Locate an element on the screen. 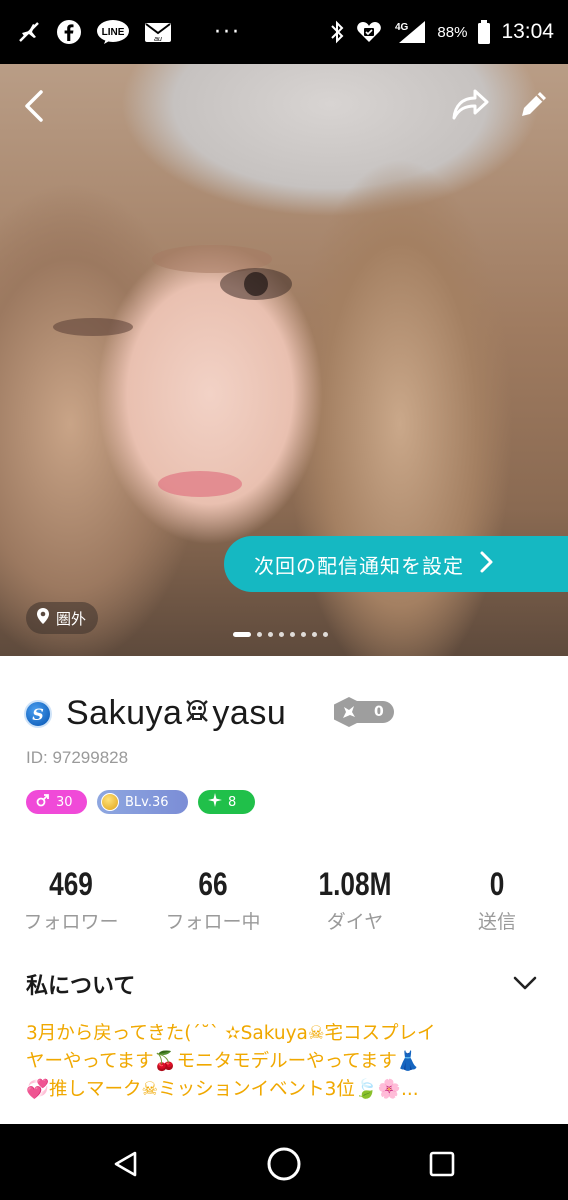 This screenshot has width=568, height=1200. profile-stats: 469 フォロワー 66 フォロー中 1.08M ダイヤ 0 送信 is located at coordinates (284, 901).